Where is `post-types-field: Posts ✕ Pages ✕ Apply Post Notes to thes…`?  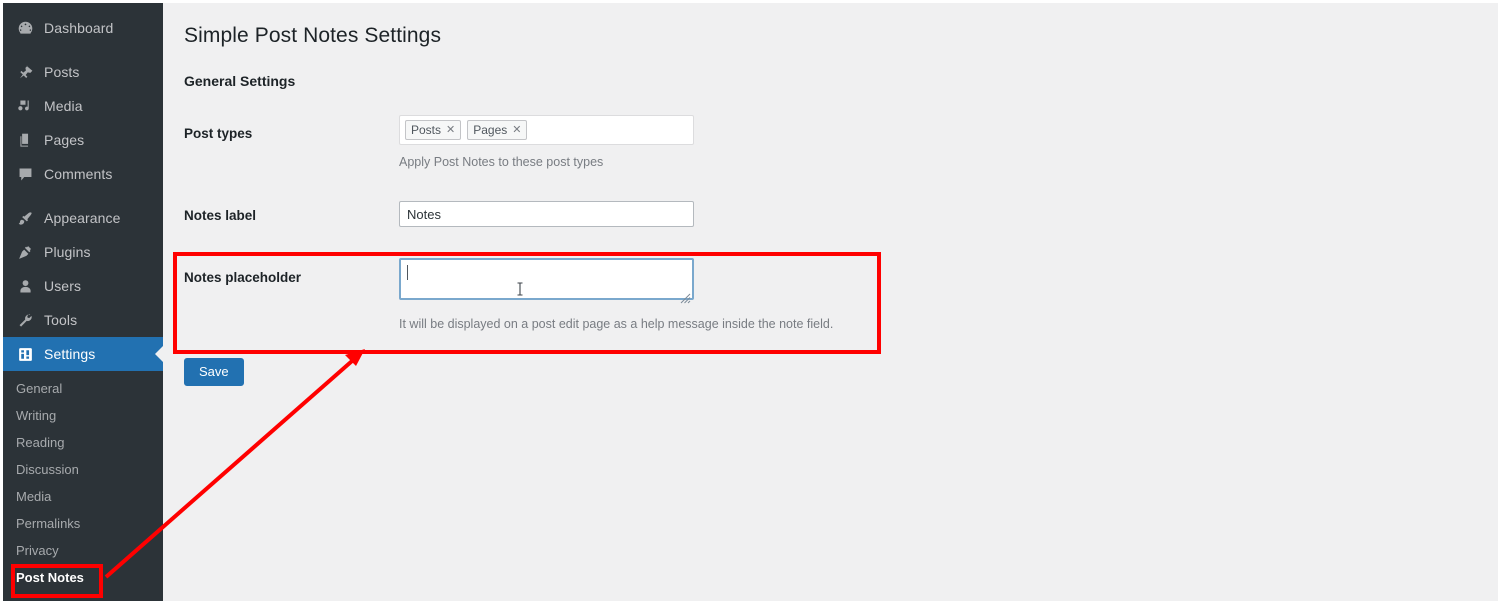
post-types-field: Posts ✕ Pages ✕ Apply Post Notes to thes… is located at coordinates (546, 142).